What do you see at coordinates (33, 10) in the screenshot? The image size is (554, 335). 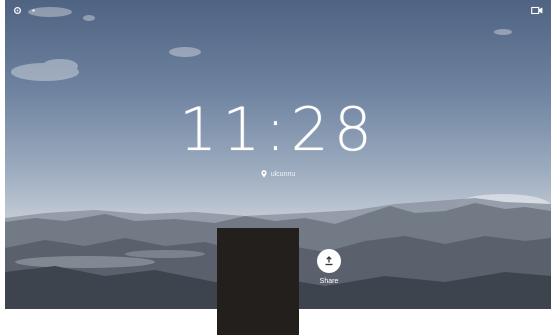 I see `dot-icon` at bounding box center [33, 10].